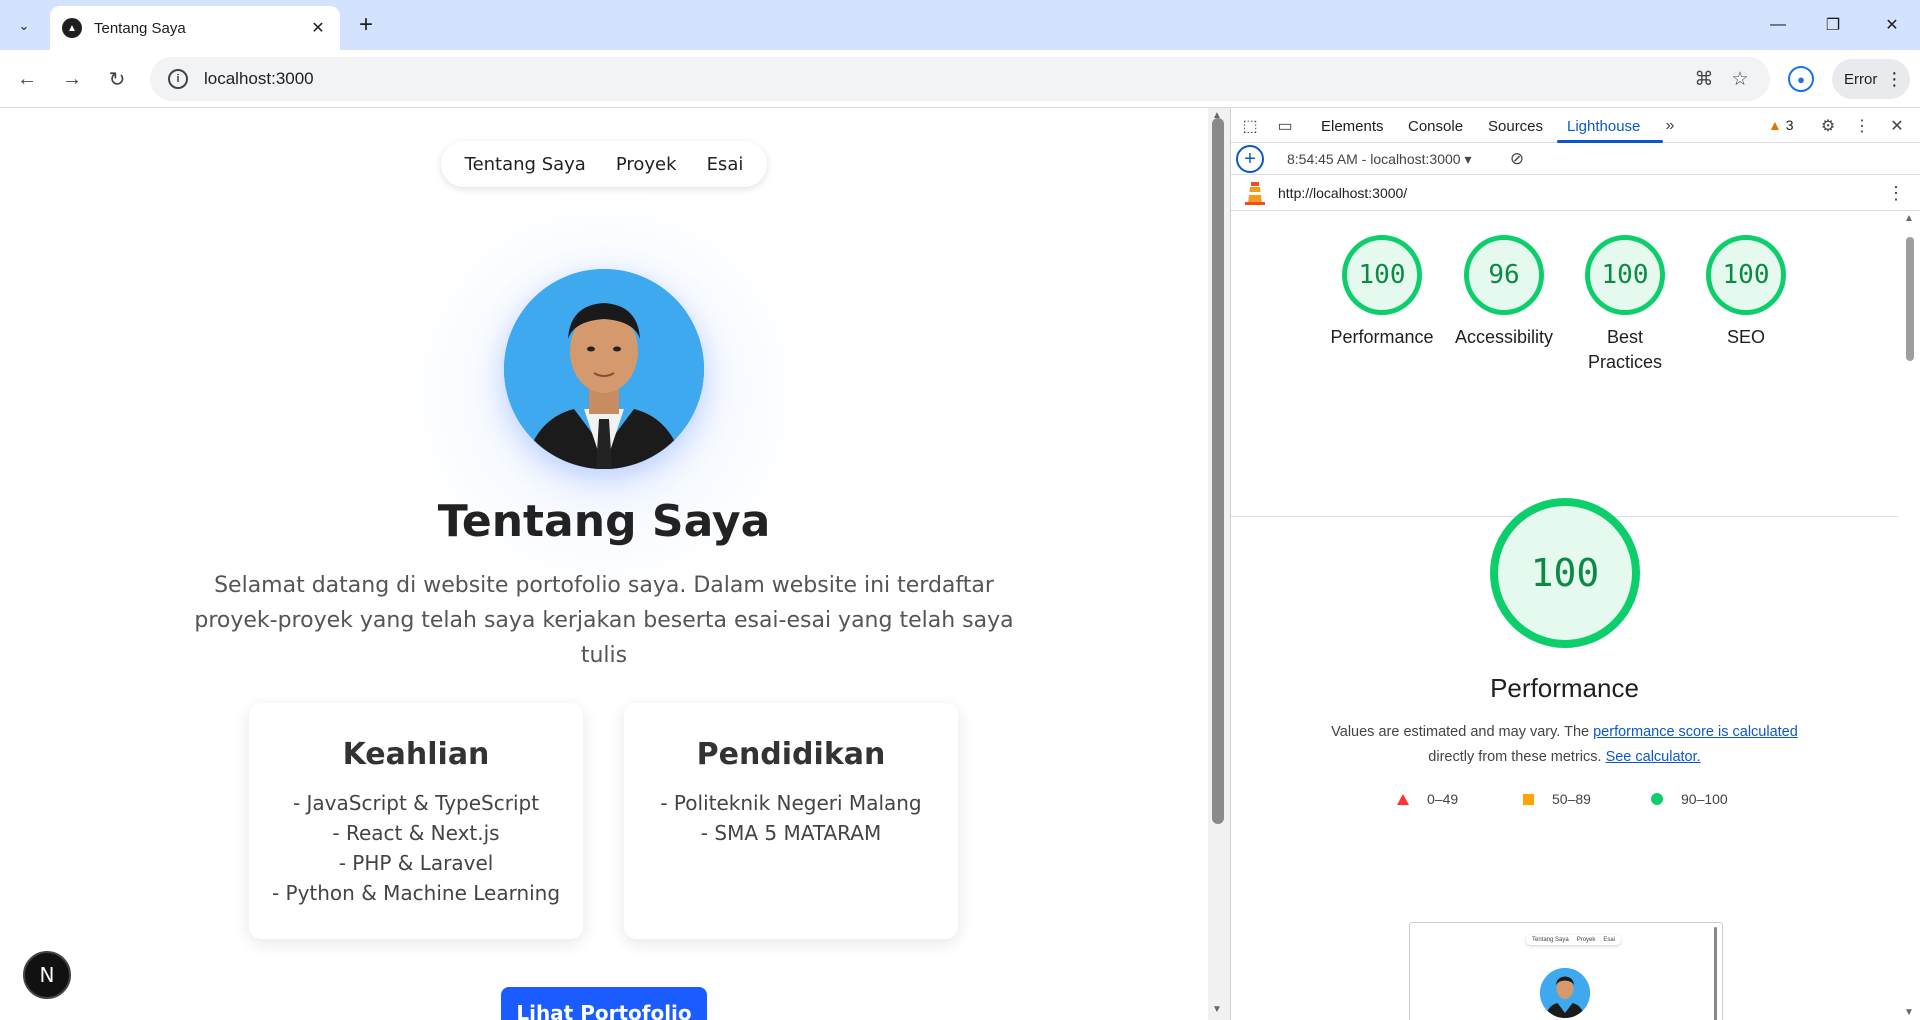 The image size is (1920, 1020). Describe the element at coordinates (1909, 218) in the screenshot. I see `scroll-up-arrow-icon: ▲` at that location.